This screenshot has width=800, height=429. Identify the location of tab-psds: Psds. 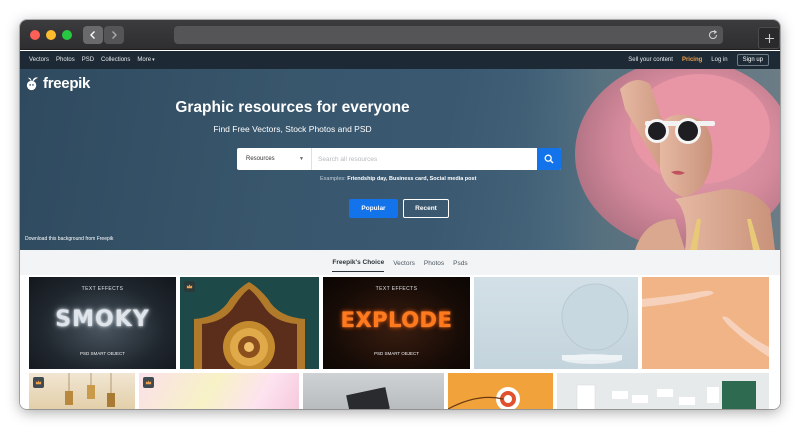
(460, 263).